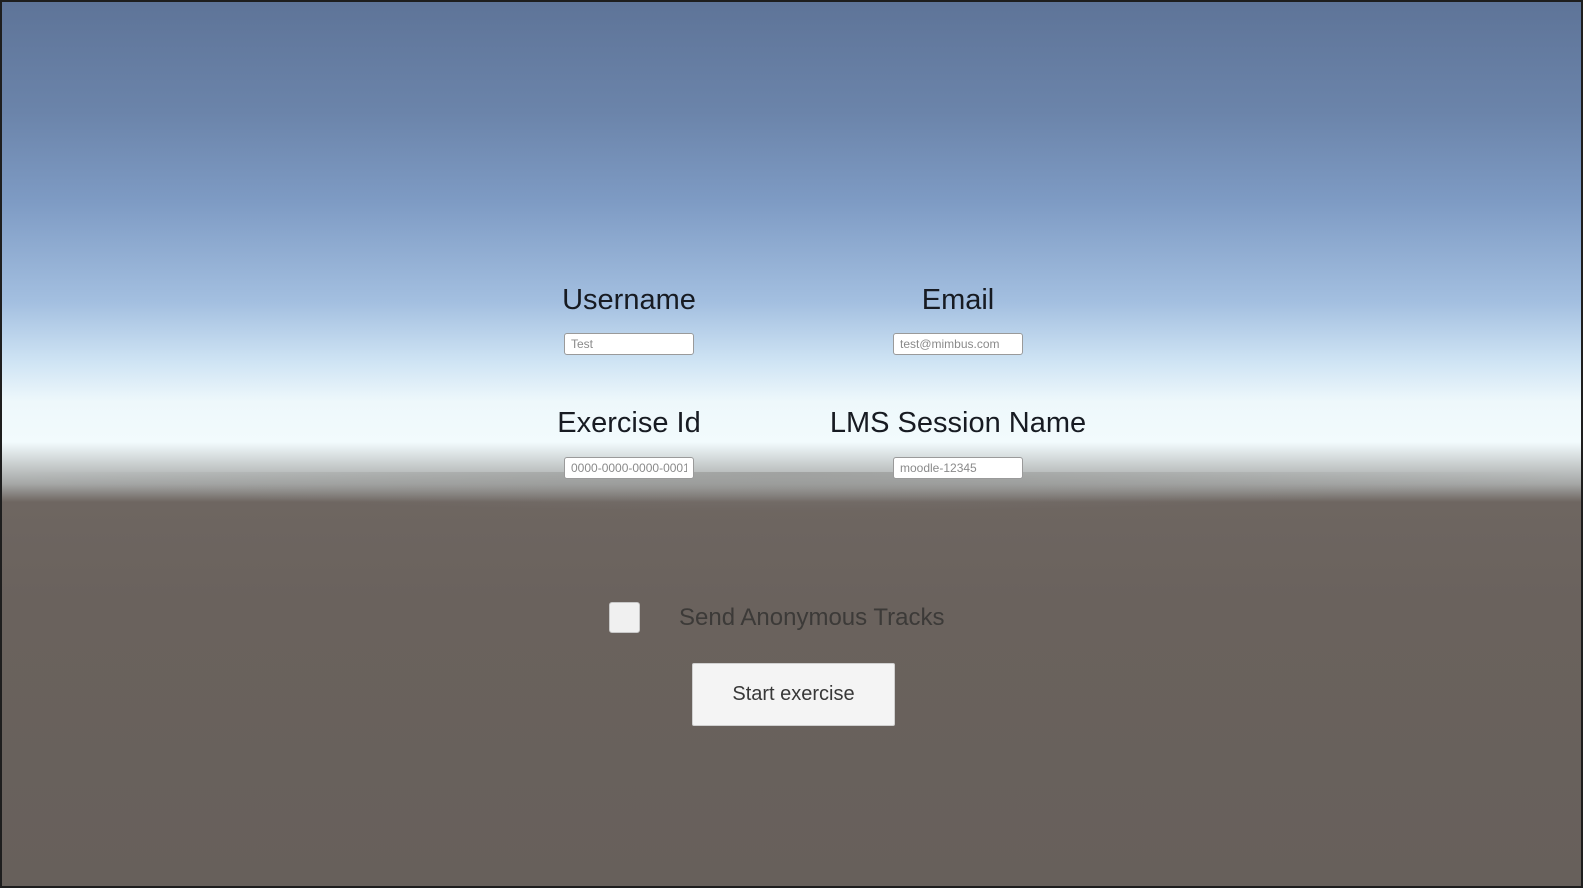  Describe the element at coordinates (629, 300) in the screenshot. I see `username-label: Username` at that location.